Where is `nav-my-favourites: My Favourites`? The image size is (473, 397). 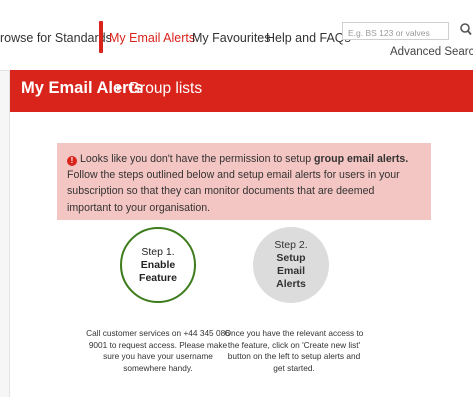 nav-my-favourites: My Favourites is located at coordinates (231, 38).